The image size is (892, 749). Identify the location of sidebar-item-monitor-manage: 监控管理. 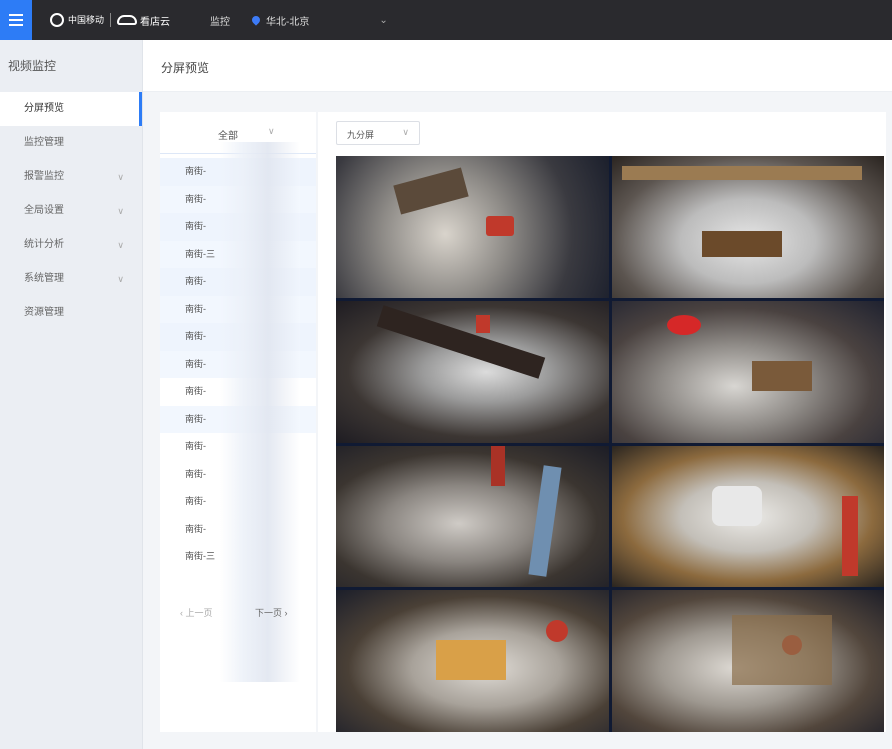
(71, 143).